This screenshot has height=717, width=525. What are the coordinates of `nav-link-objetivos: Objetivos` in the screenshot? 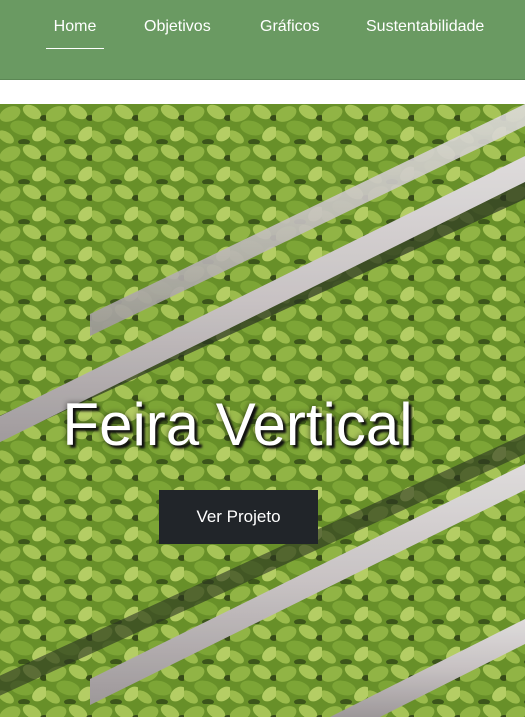 It's located at (177, 33).